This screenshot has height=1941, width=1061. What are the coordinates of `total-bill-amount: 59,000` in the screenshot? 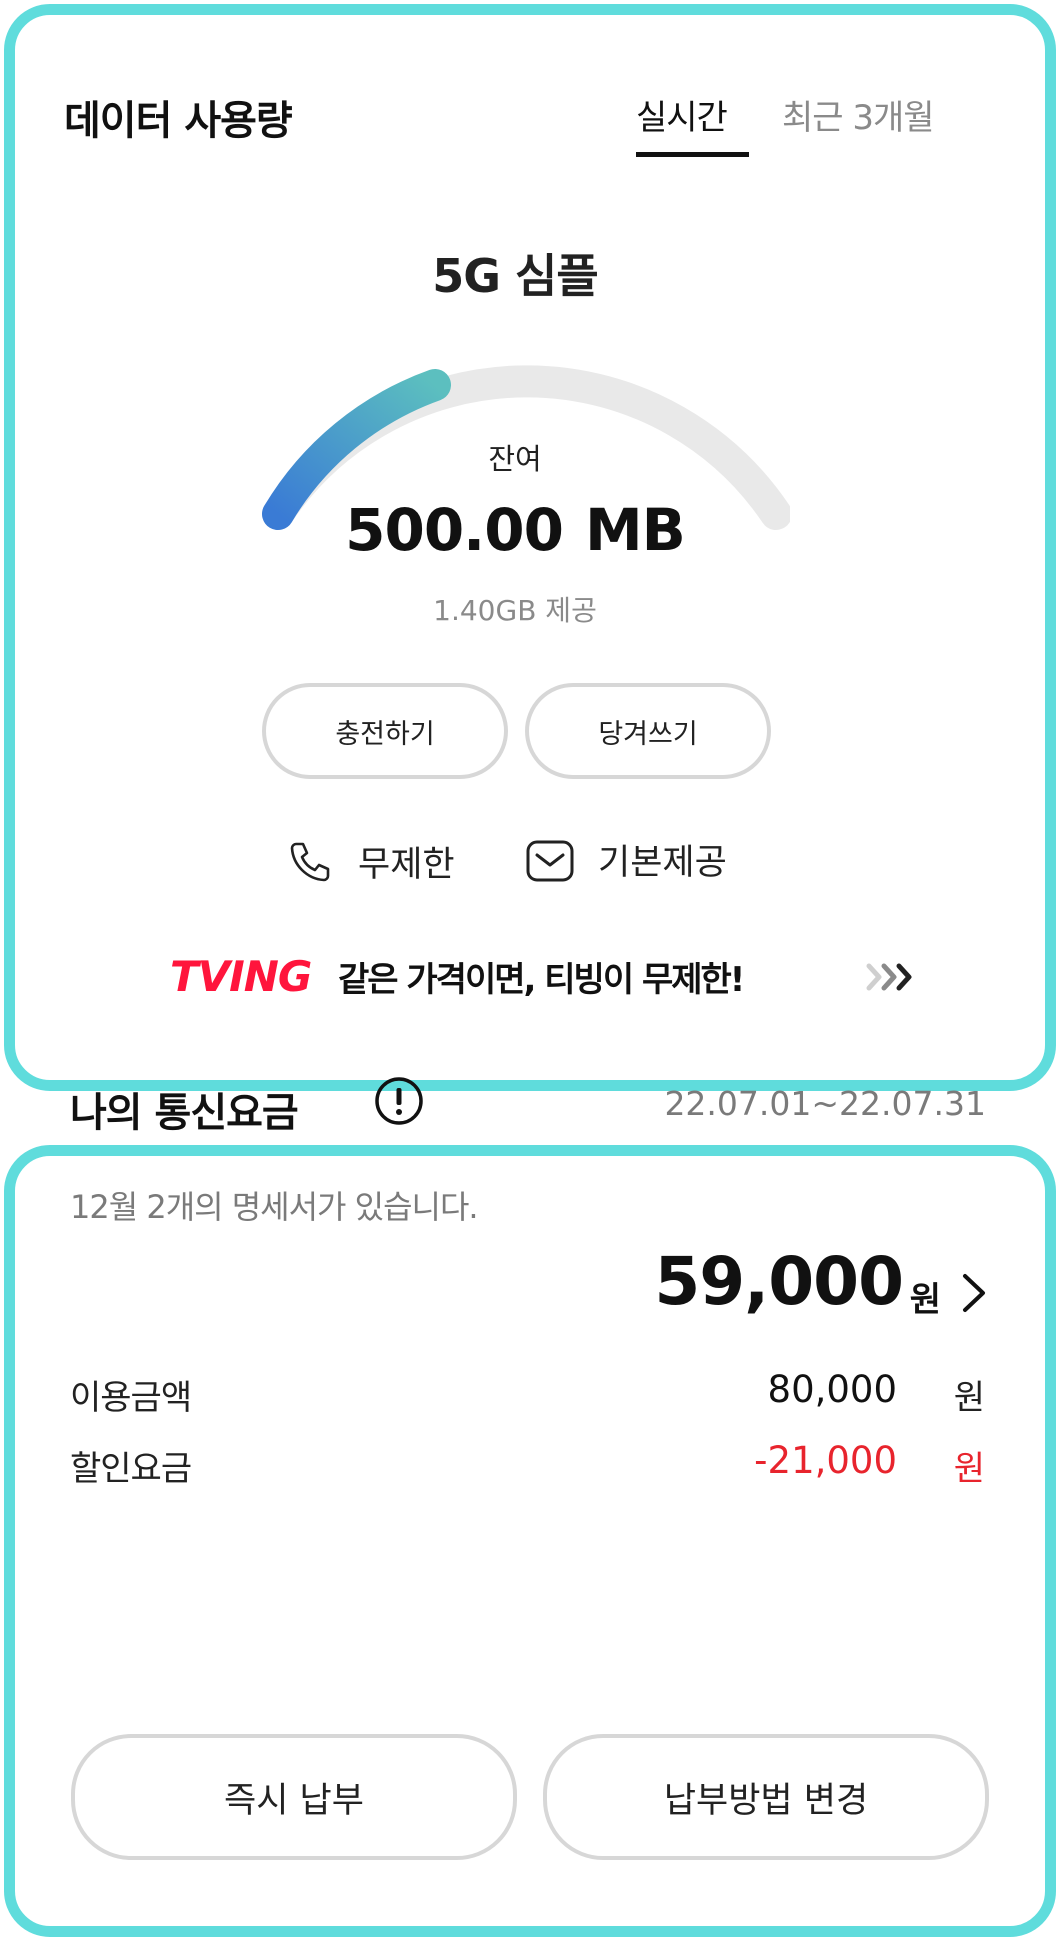 It's located at (779, 1281).